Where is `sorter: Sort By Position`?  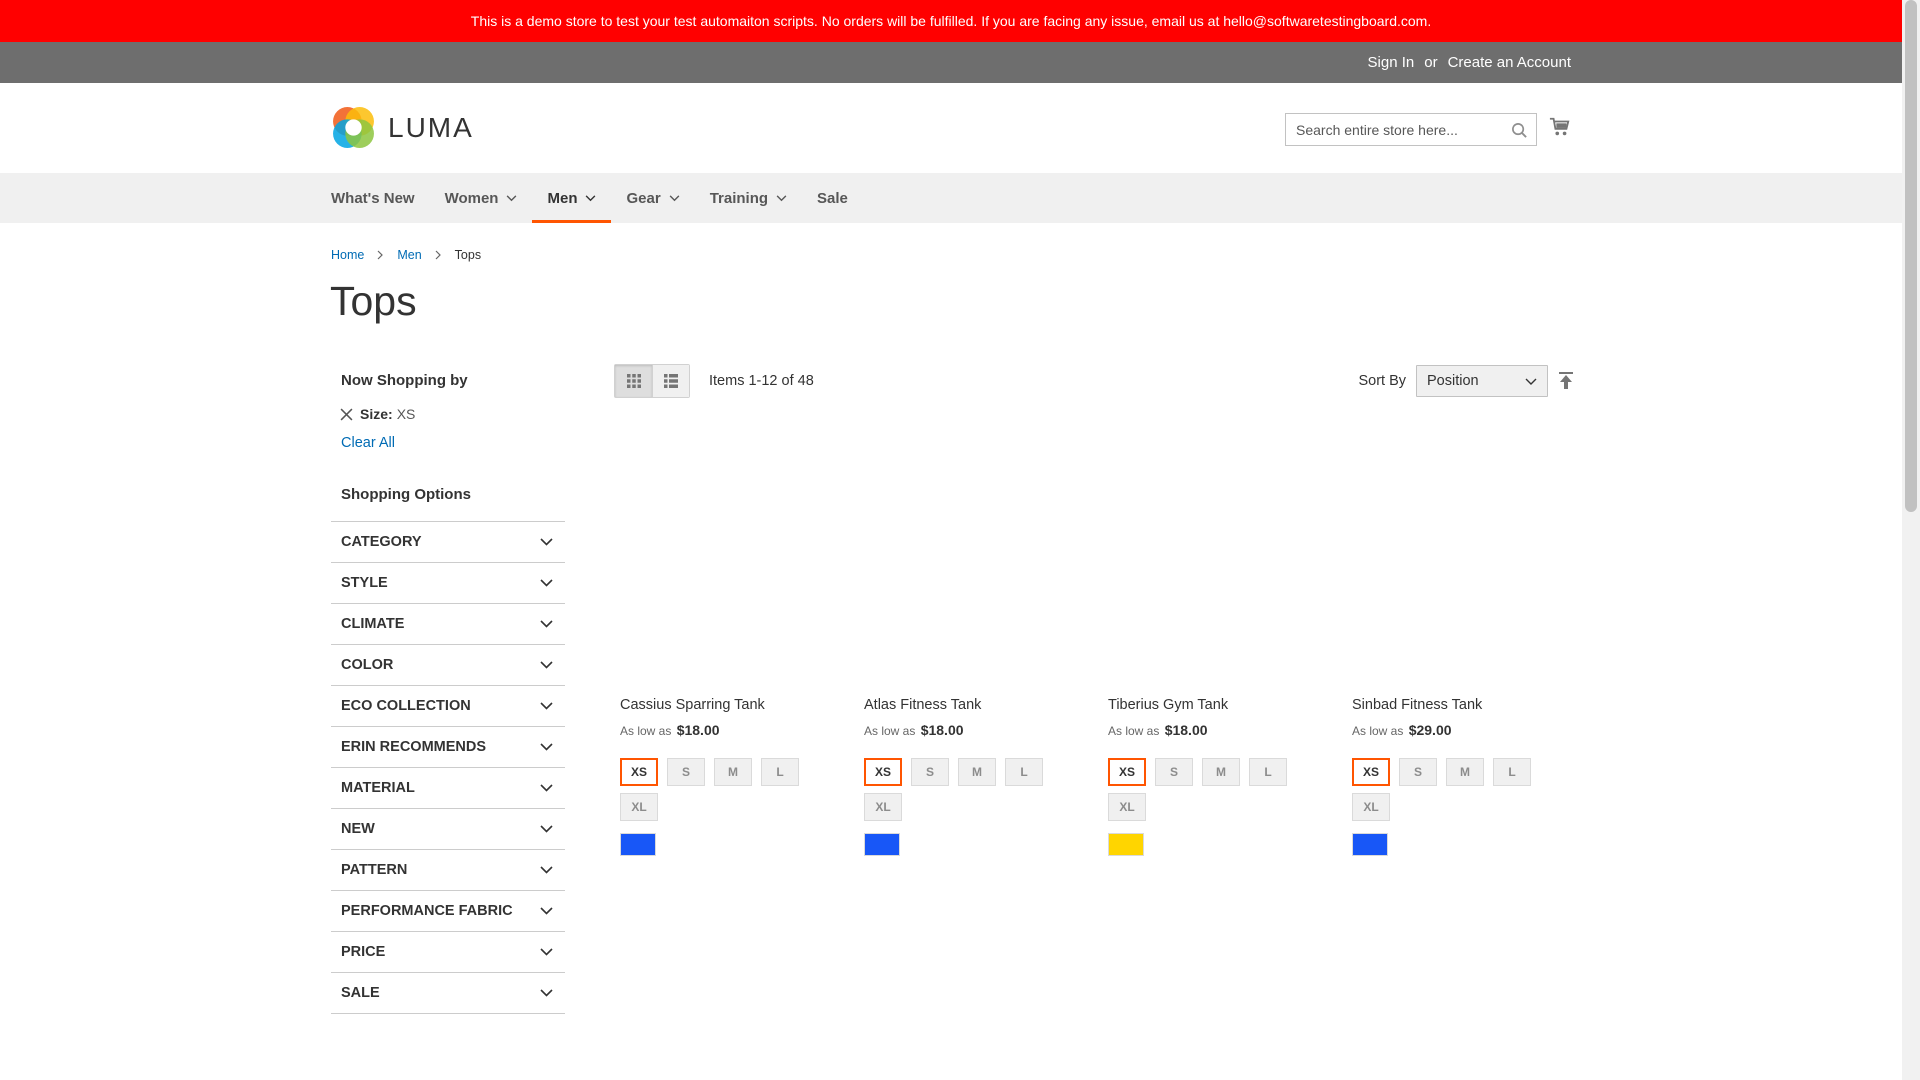 sorter: Sort By Position is located at coordinates (1466, 381).